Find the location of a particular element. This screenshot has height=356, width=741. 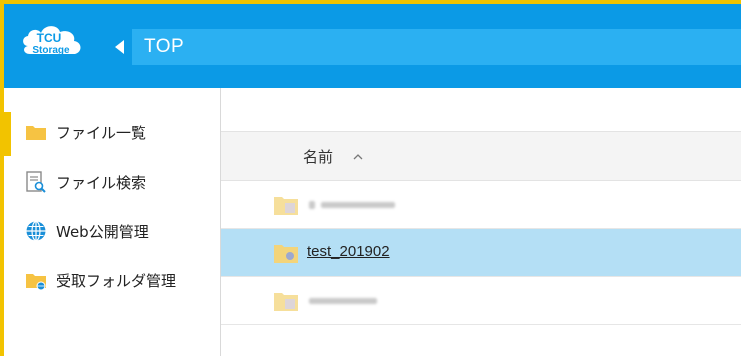

sidebar-item-label: 受取フォルダ管理 is located at coordinates (116, 280).